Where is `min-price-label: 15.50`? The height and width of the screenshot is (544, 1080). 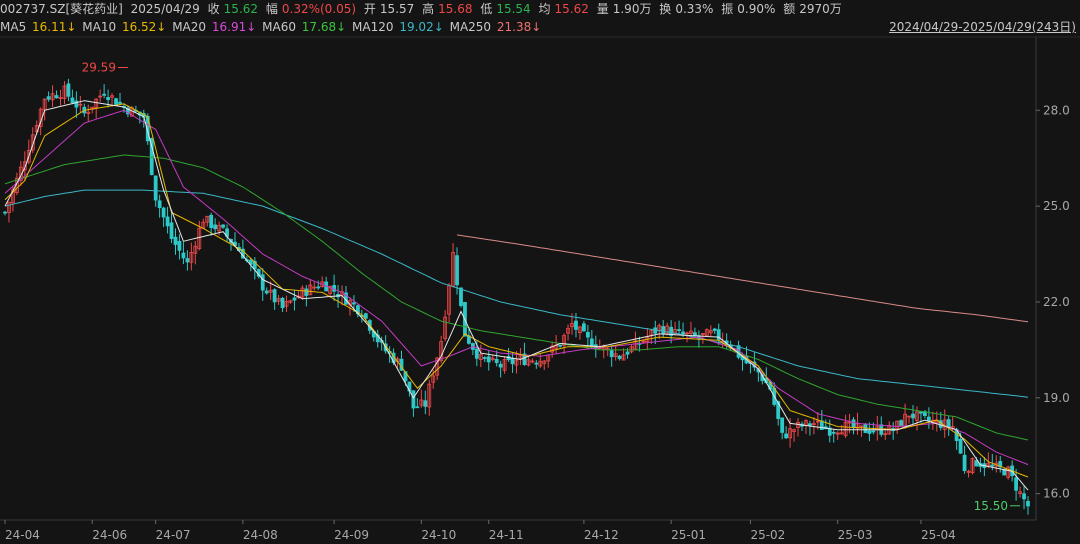 min-price-label: 15.50 is located at coordinates (991, 506).